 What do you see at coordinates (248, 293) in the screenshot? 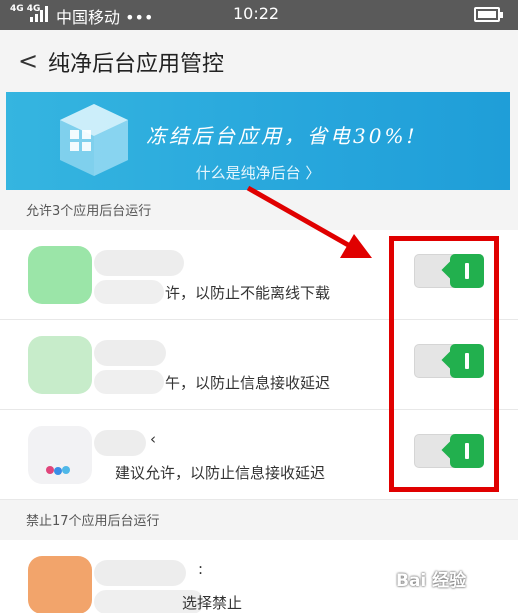
I see `app-desc: 许，以防止不能离线下载` at bounding box center [248, 293].